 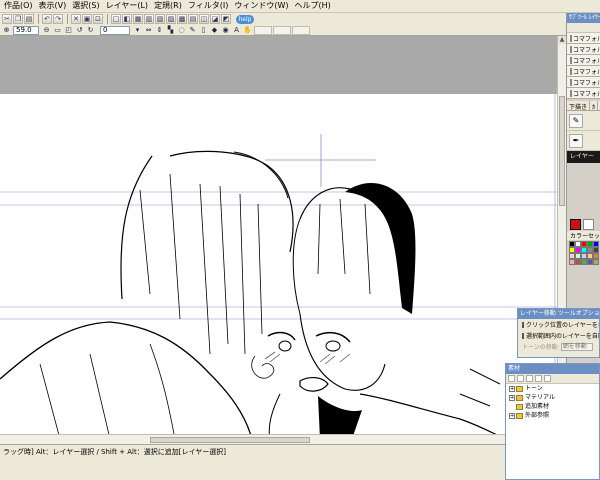 I want to click on colorset-title: カラーセット, so click(x=583, y=235).